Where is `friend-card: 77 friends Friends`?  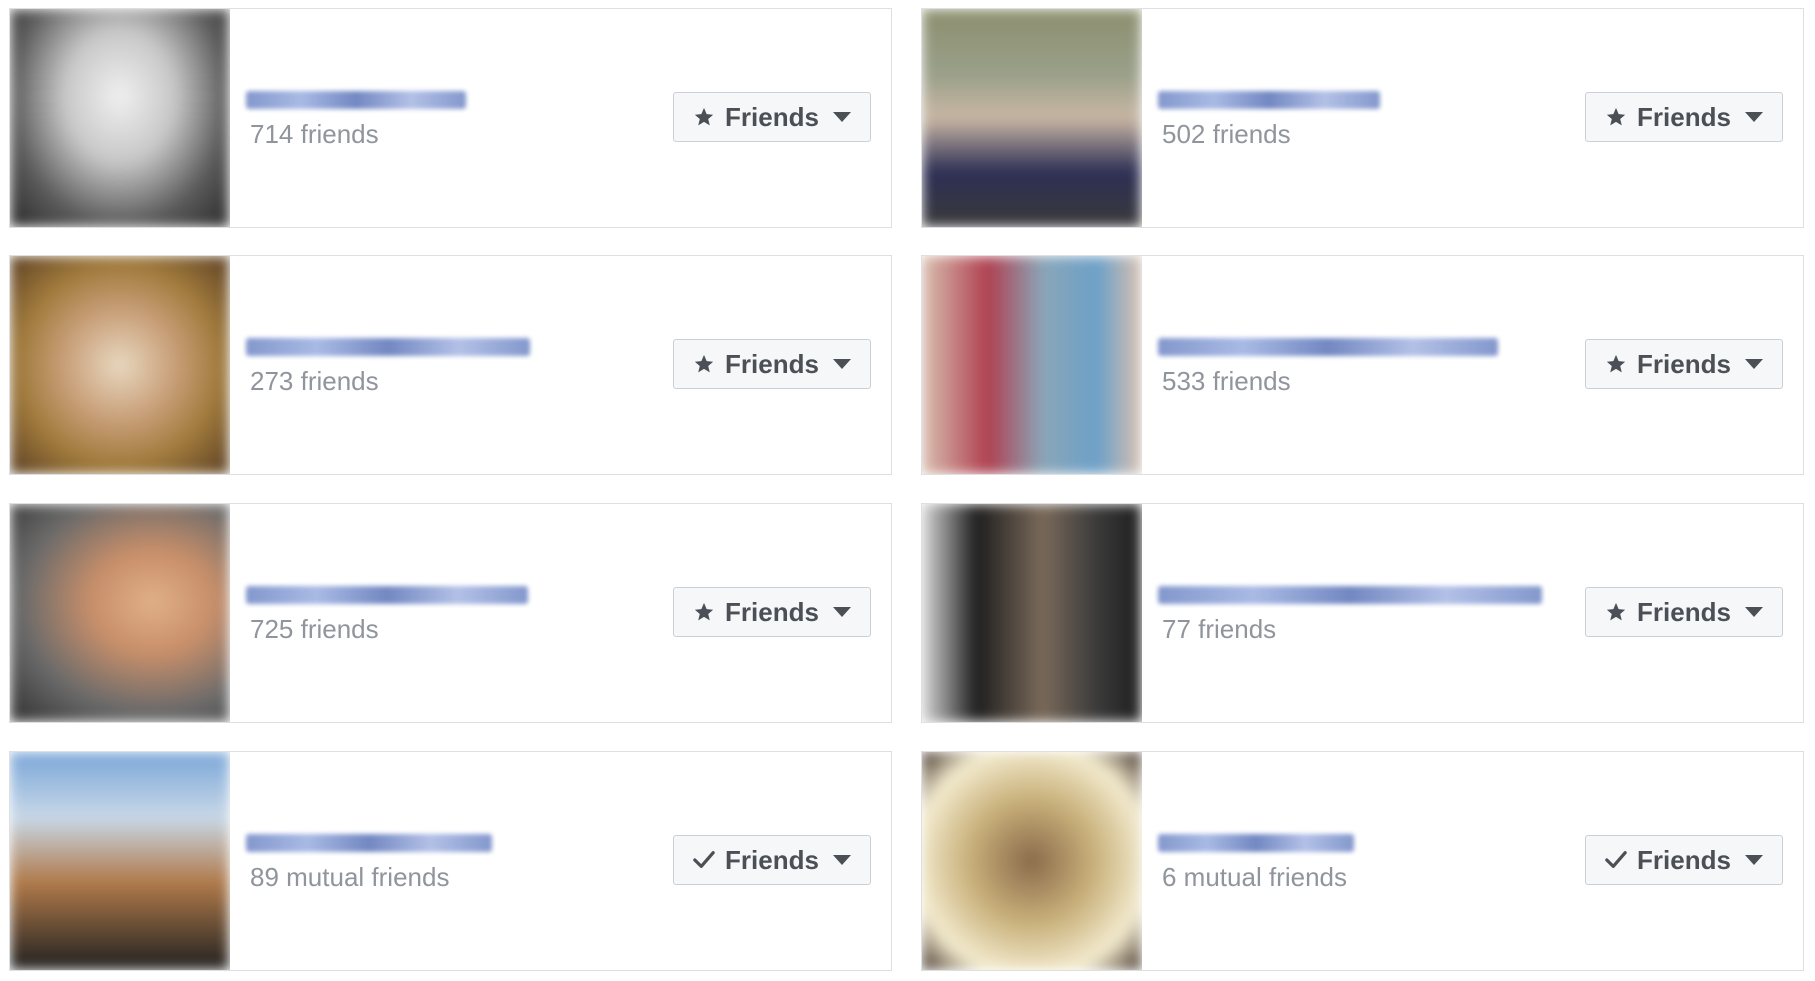 friend-card: 77 friends Friends is located at coordinates (1362, 613).